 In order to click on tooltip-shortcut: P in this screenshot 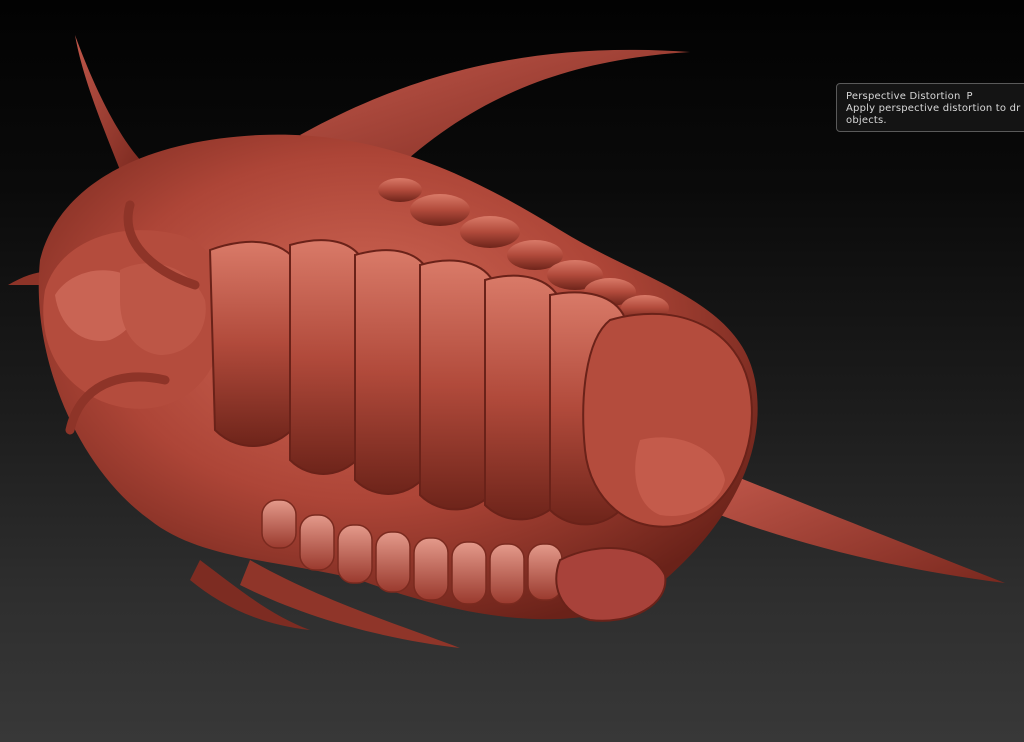, I will do `click(969, 96)`.